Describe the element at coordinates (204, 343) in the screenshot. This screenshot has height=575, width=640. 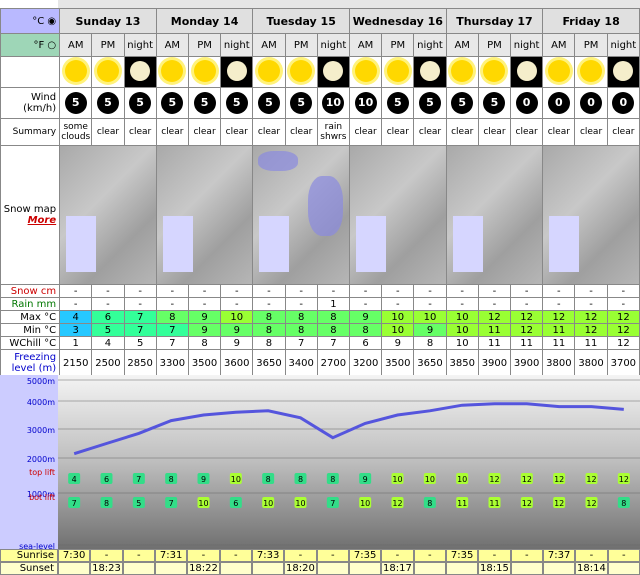
I see `wchill-cell: 8` at that location.